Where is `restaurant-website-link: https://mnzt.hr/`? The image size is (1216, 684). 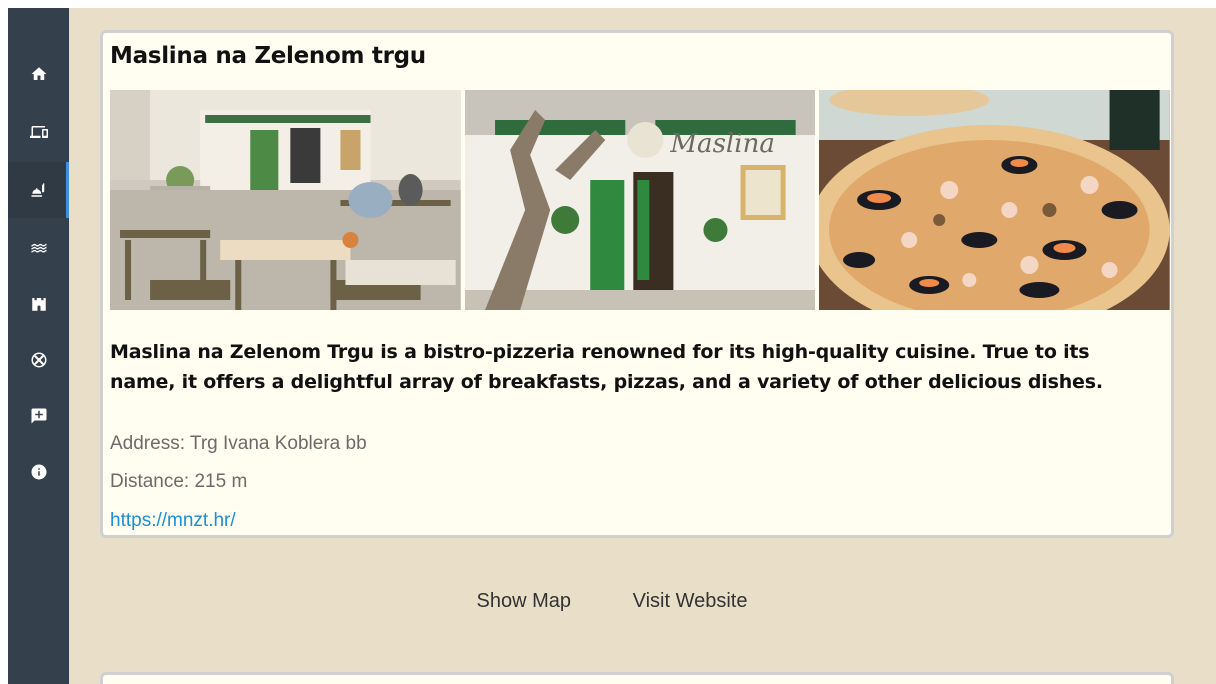 restaurant-website-link: https://mnzt.hr/ is located at coordinates (173, 521).